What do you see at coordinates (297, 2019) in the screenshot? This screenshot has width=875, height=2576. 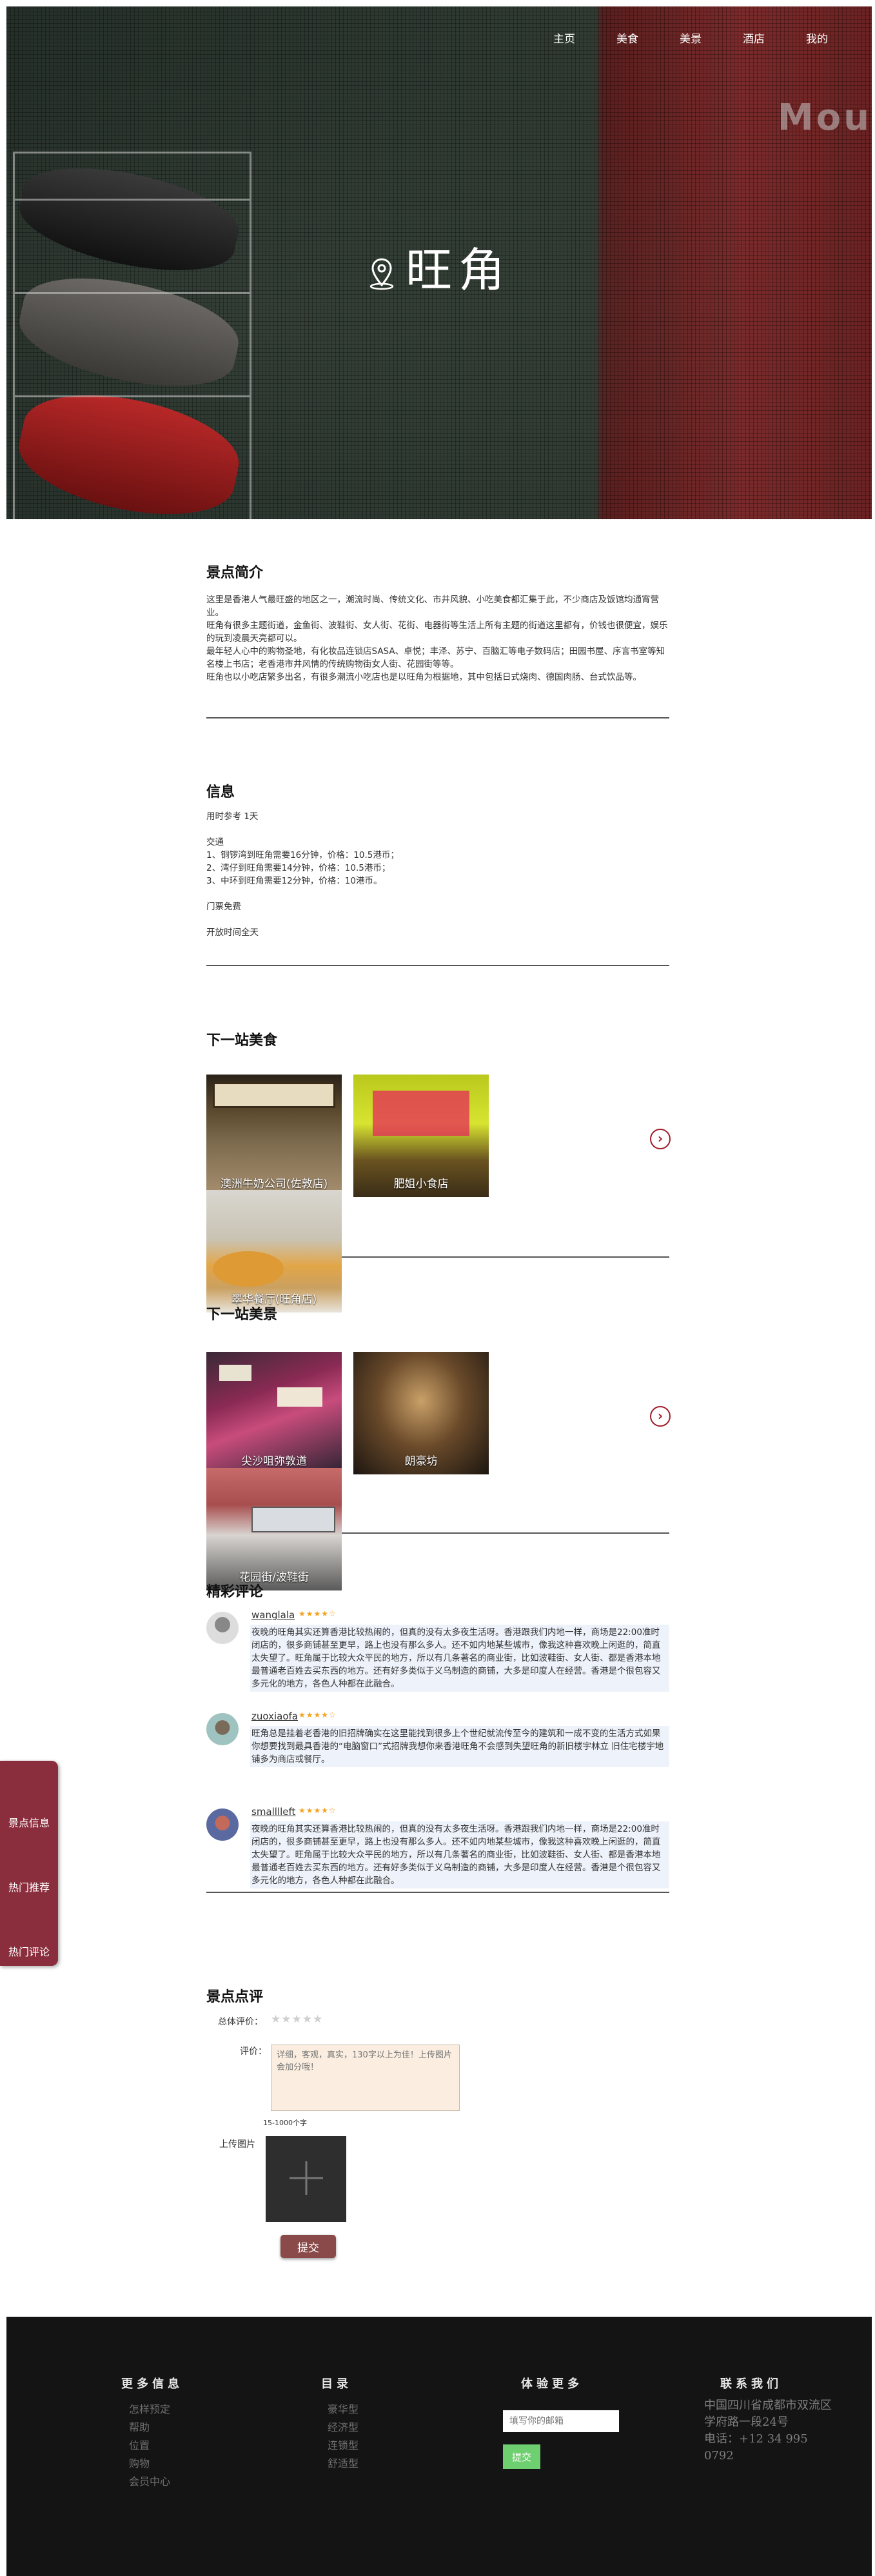 I see `overall-rating-stars: ★★★★★` at bounding box center [297, 2019].